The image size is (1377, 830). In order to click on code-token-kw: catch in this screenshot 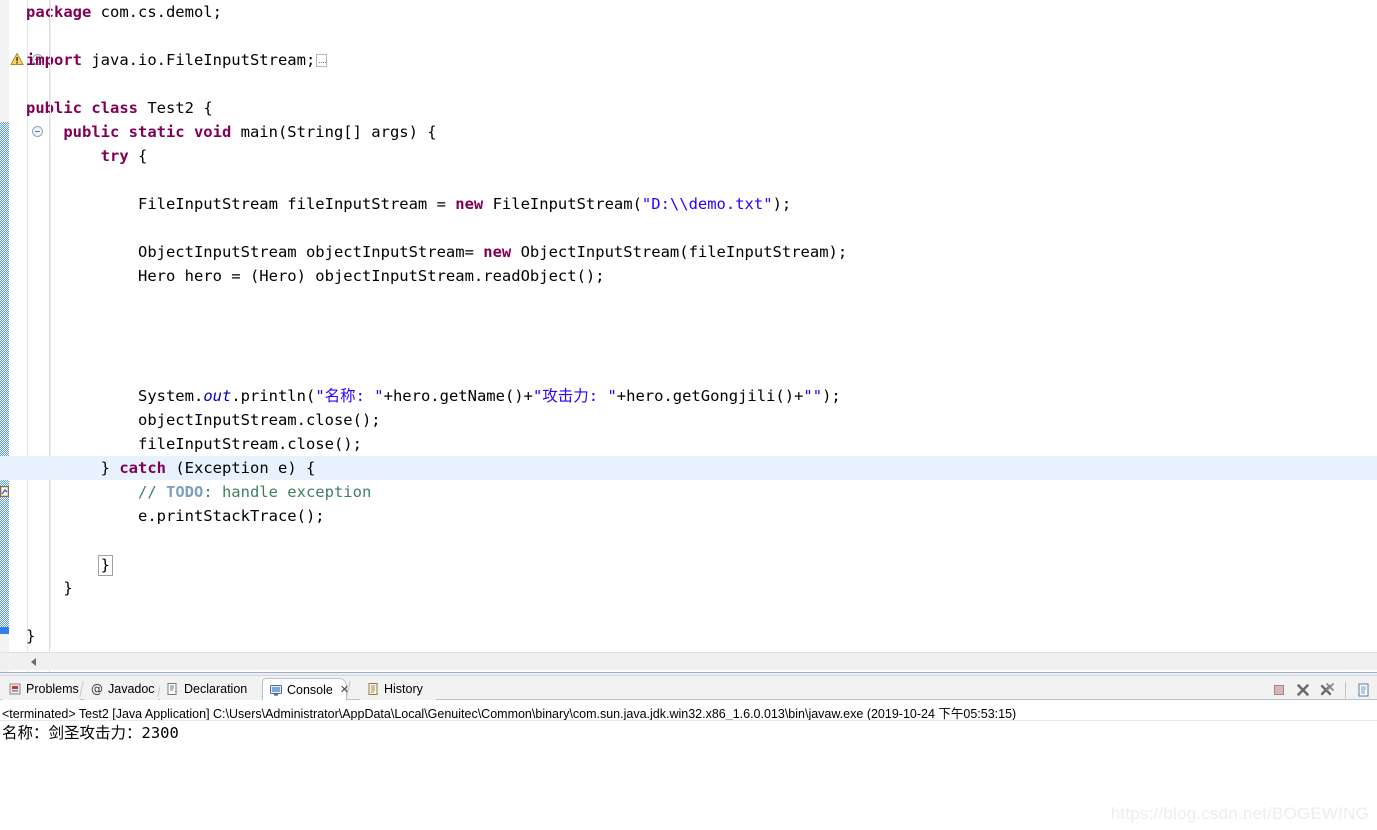, I will do `click(142, 468)`.